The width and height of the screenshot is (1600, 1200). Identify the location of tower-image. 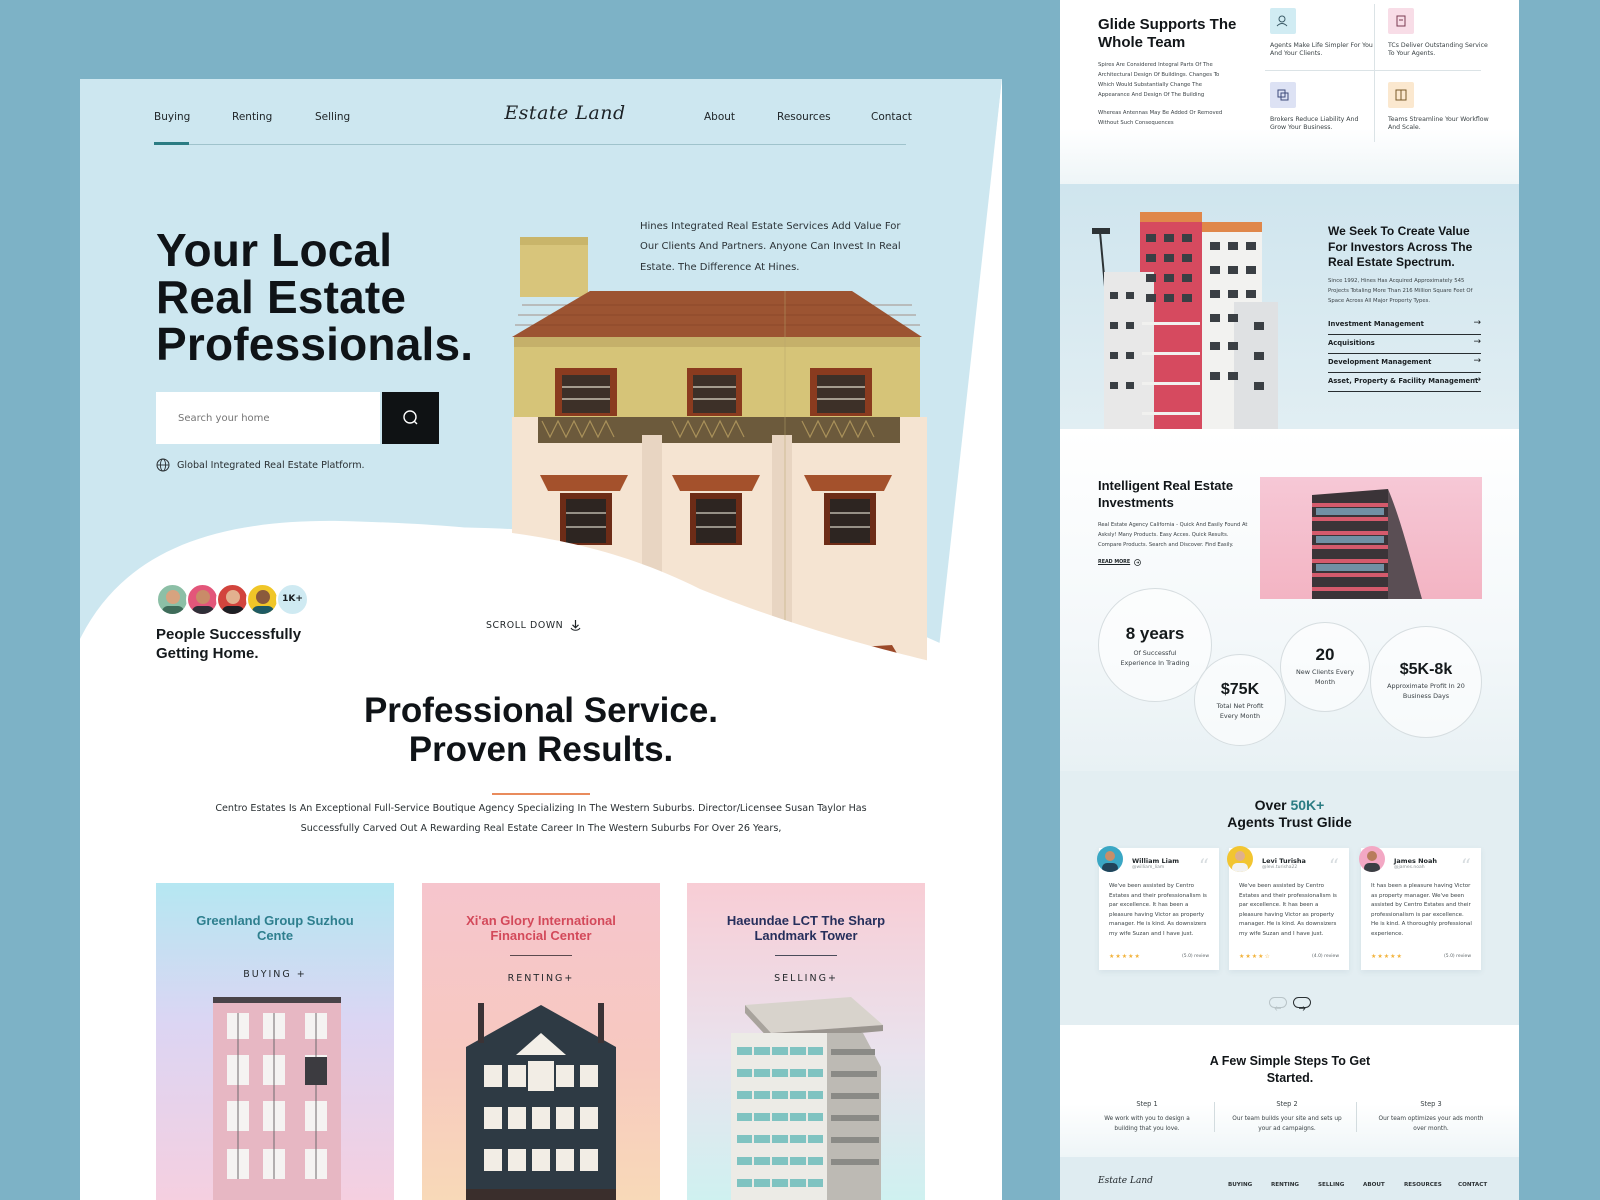
(1185, 320).